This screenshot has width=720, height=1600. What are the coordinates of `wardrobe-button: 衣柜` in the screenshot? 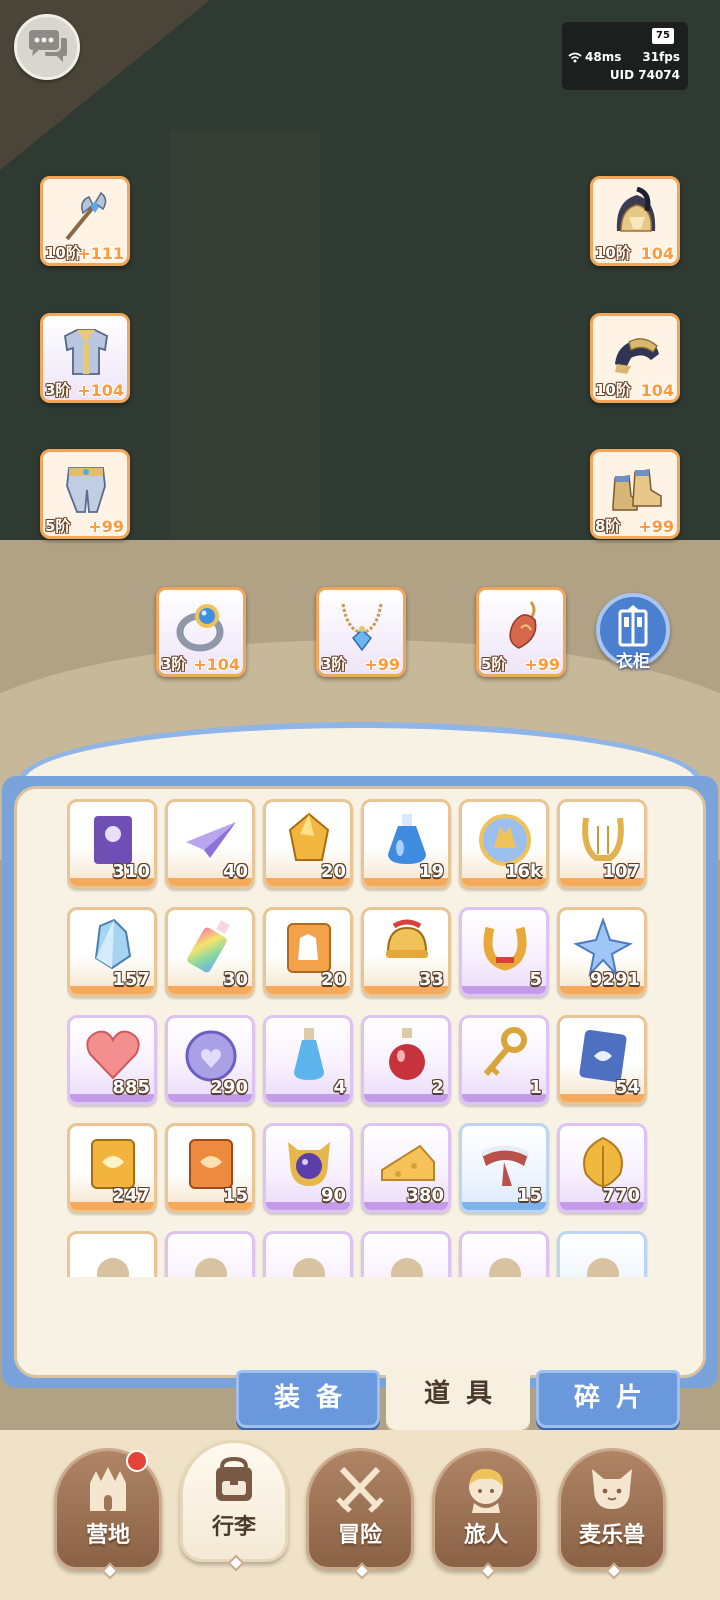 It's located at (633, 632).